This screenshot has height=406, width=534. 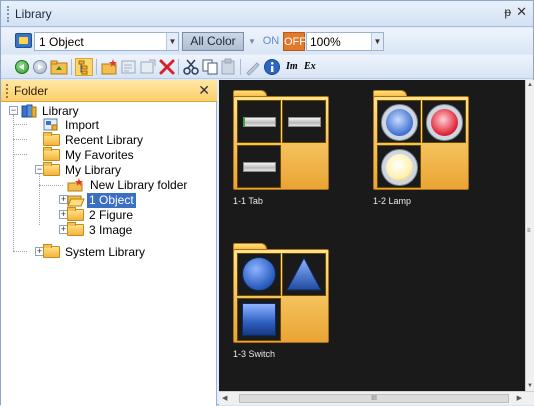 I want to click on back-icon, so click(x=22, y=67).